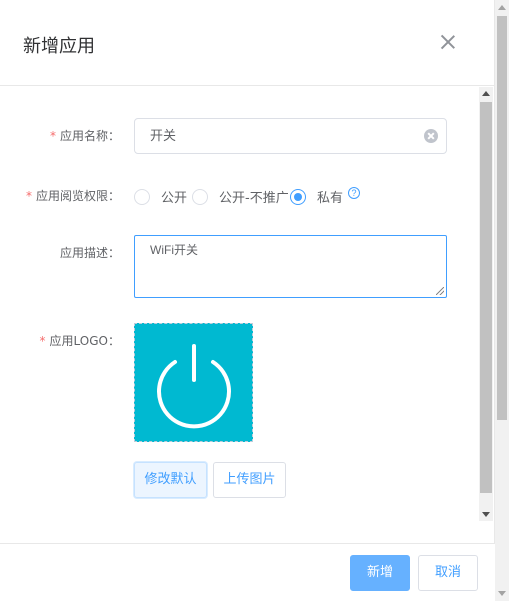 This screenshot has width=509, height=601. I want to click on body-scrollbar, so click(486, 304).